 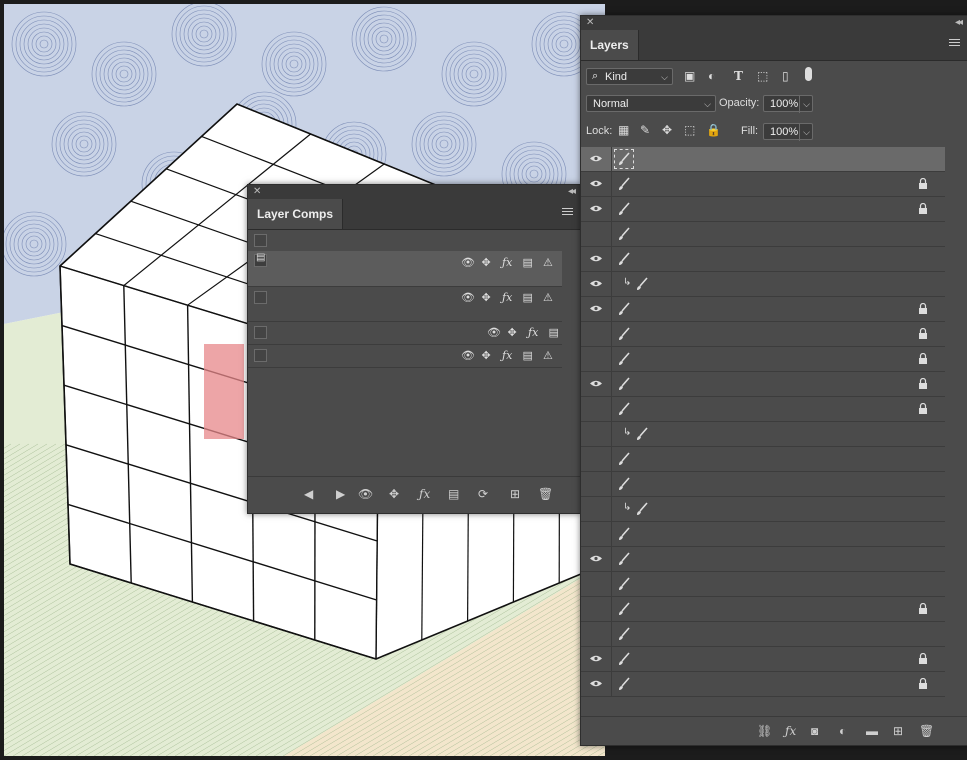 What do you see at coordinates (483, 494) in the screenshot?
I see `update-comp-icon: ⟳` at bounding box center [483, 494].